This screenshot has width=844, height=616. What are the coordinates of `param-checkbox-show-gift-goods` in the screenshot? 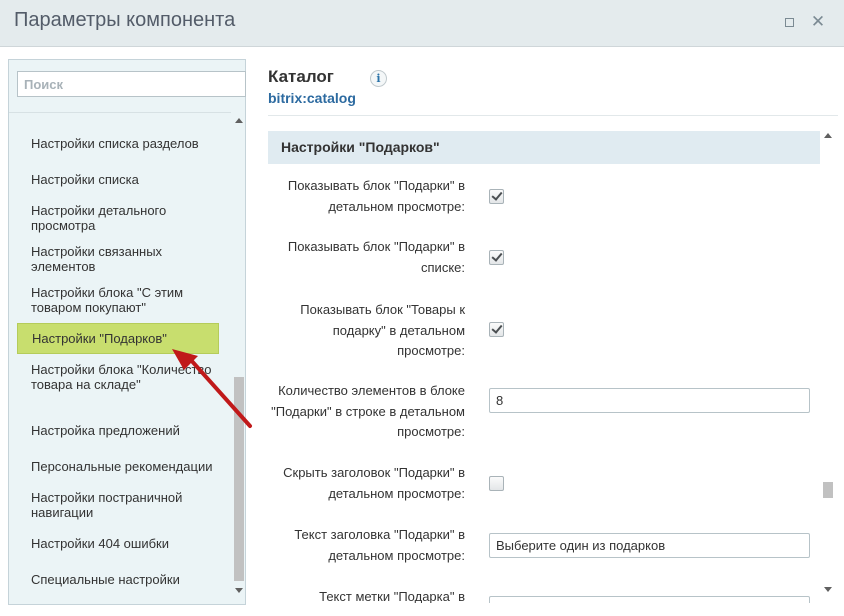 It's located at (496, 329).